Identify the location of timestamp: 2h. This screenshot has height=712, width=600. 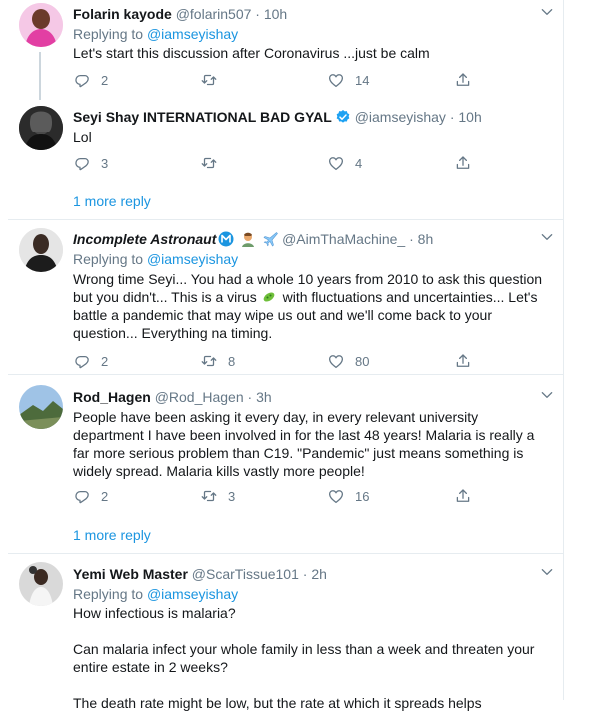
(319, 574).